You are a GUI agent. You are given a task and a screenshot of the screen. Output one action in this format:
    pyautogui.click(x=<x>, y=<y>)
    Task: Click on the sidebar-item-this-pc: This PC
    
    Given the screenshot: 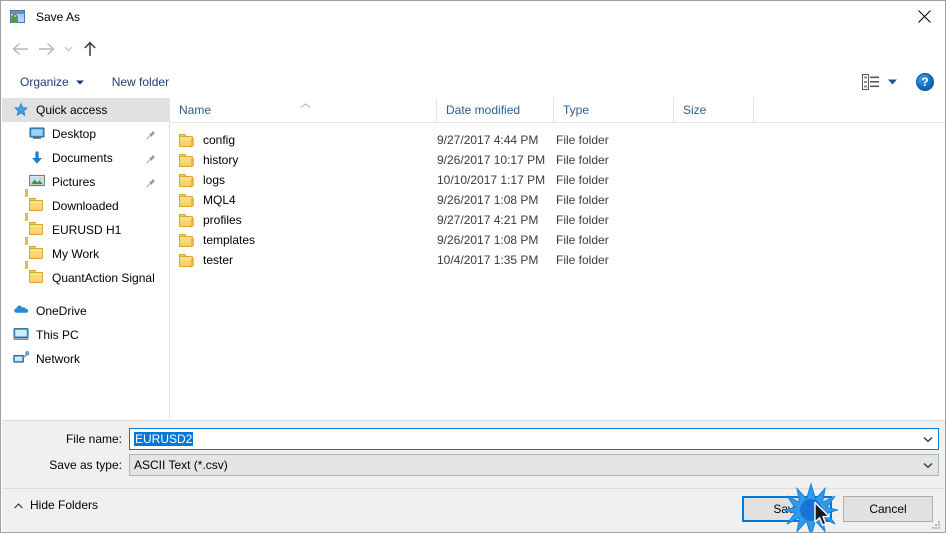 What is the action you would take?
    pyautogui.click(x=85, y=335)
    